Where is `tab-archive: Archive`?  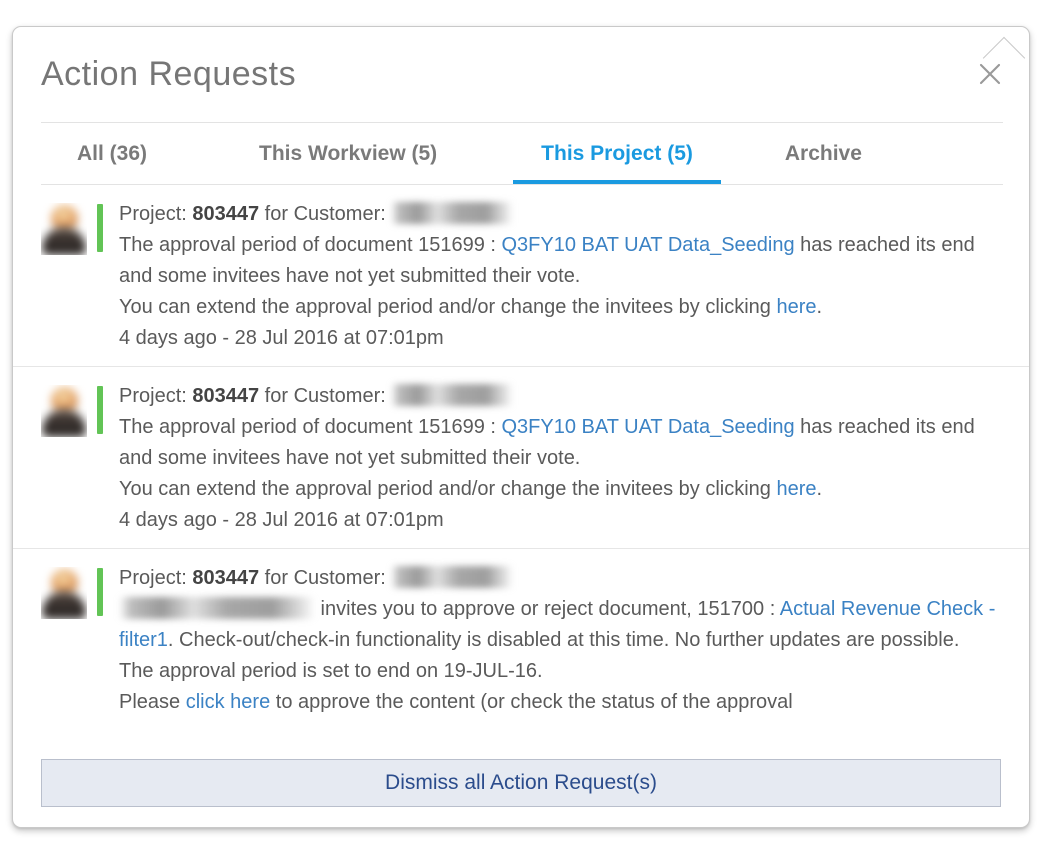
tab-archive: Archive is located at coordinates (823, 154).